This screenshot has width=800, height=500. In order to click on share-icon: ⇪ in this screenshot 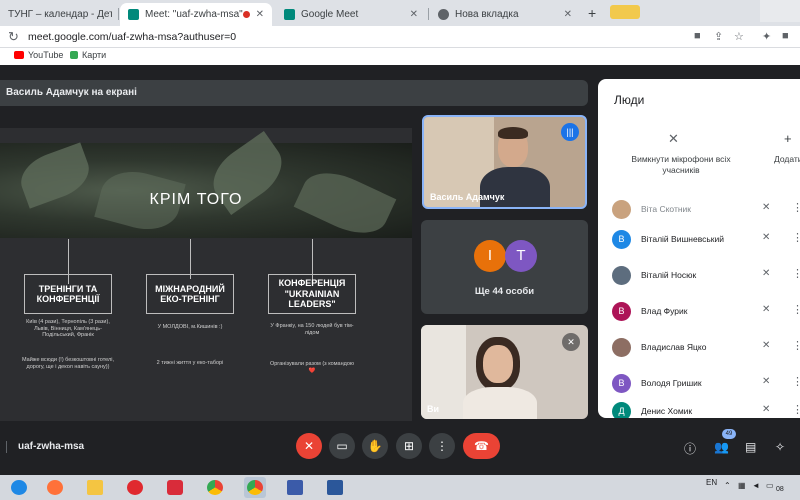, I will do `click(718, 36)`.